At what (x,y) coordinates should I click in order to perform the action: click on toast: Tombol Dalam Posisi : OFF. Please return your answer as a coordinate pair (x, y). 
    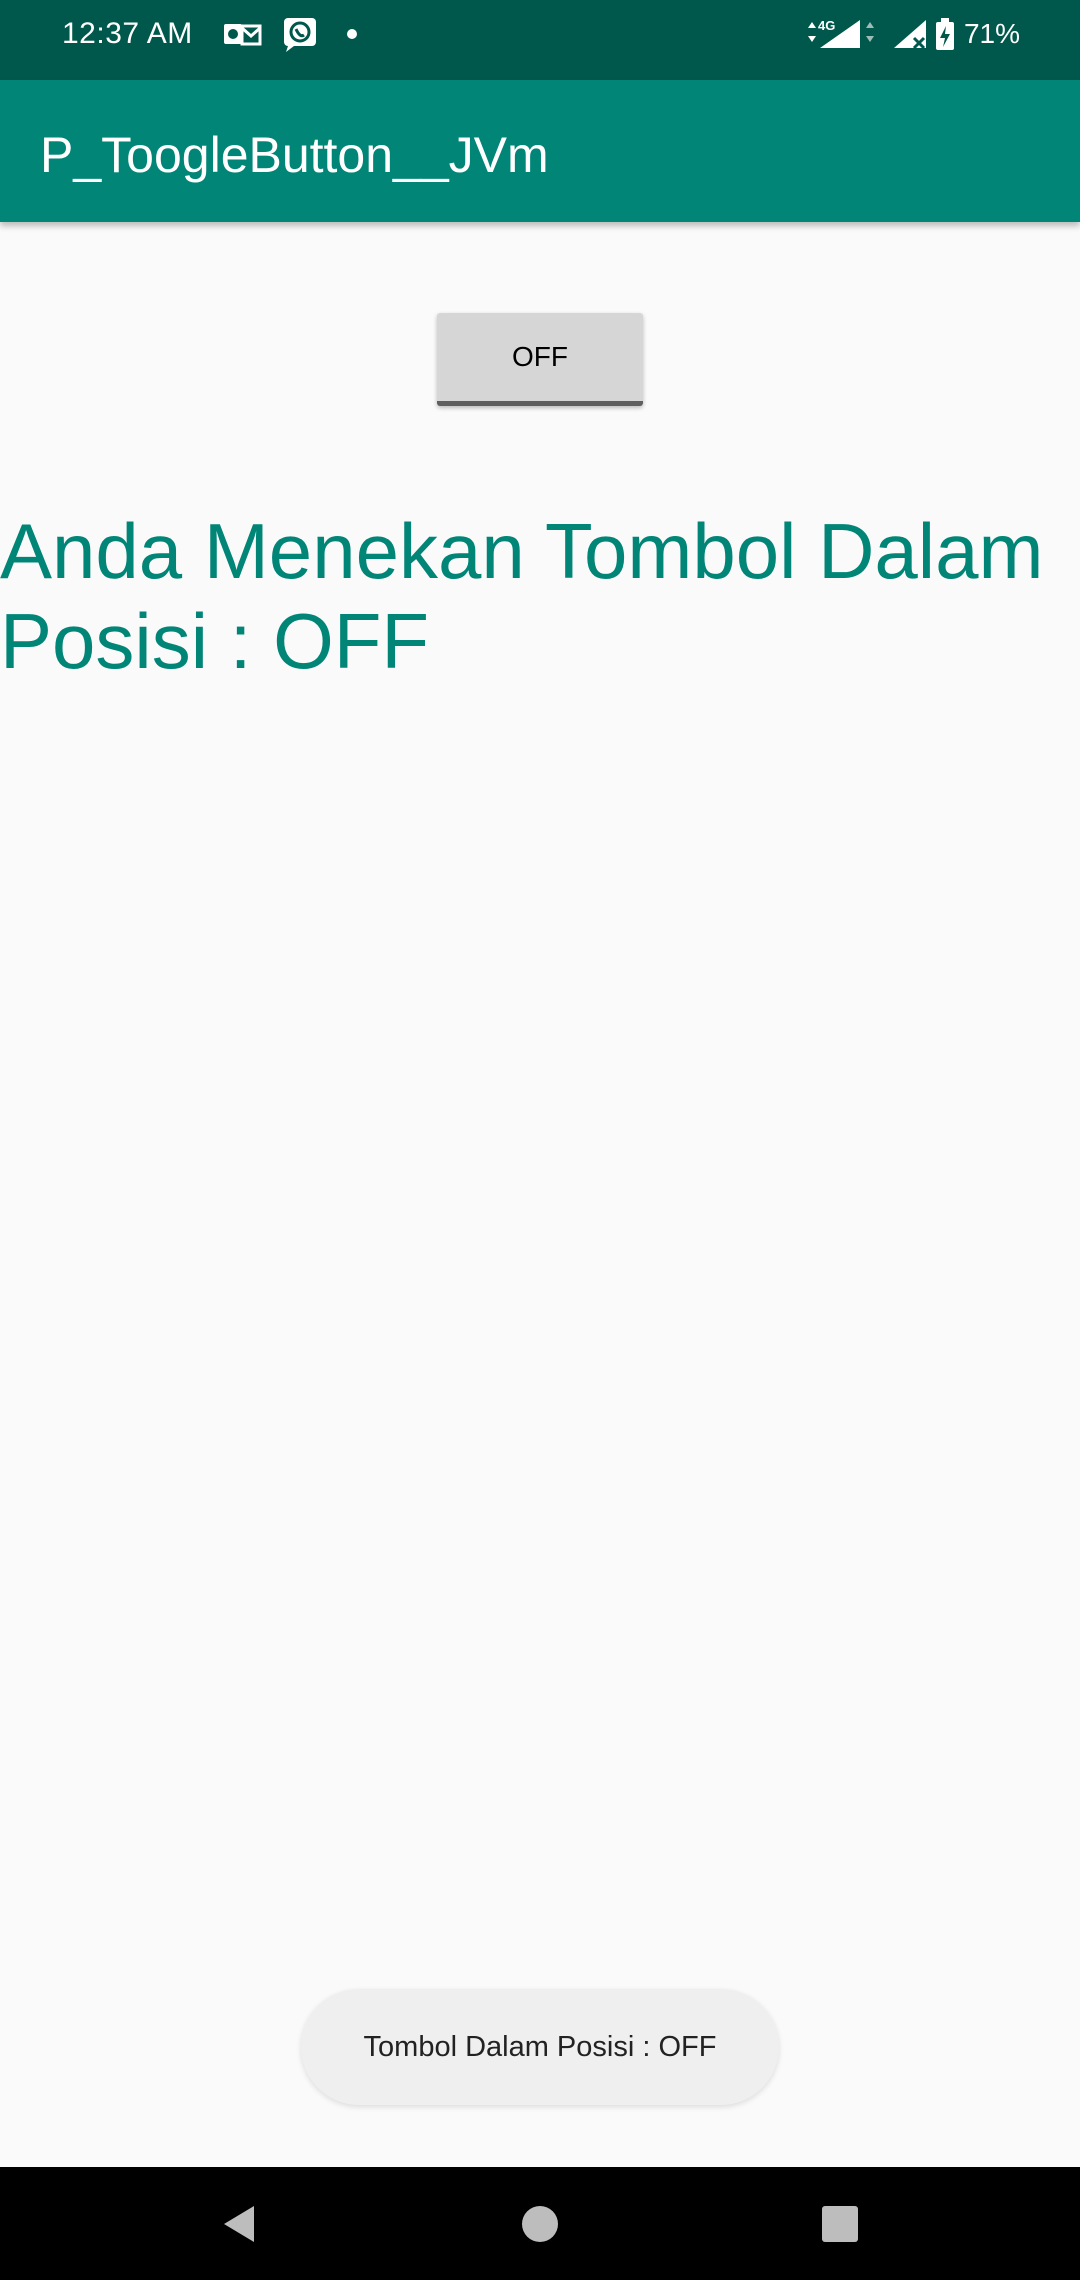
    Looking at the image, I should click on (540, 2047).